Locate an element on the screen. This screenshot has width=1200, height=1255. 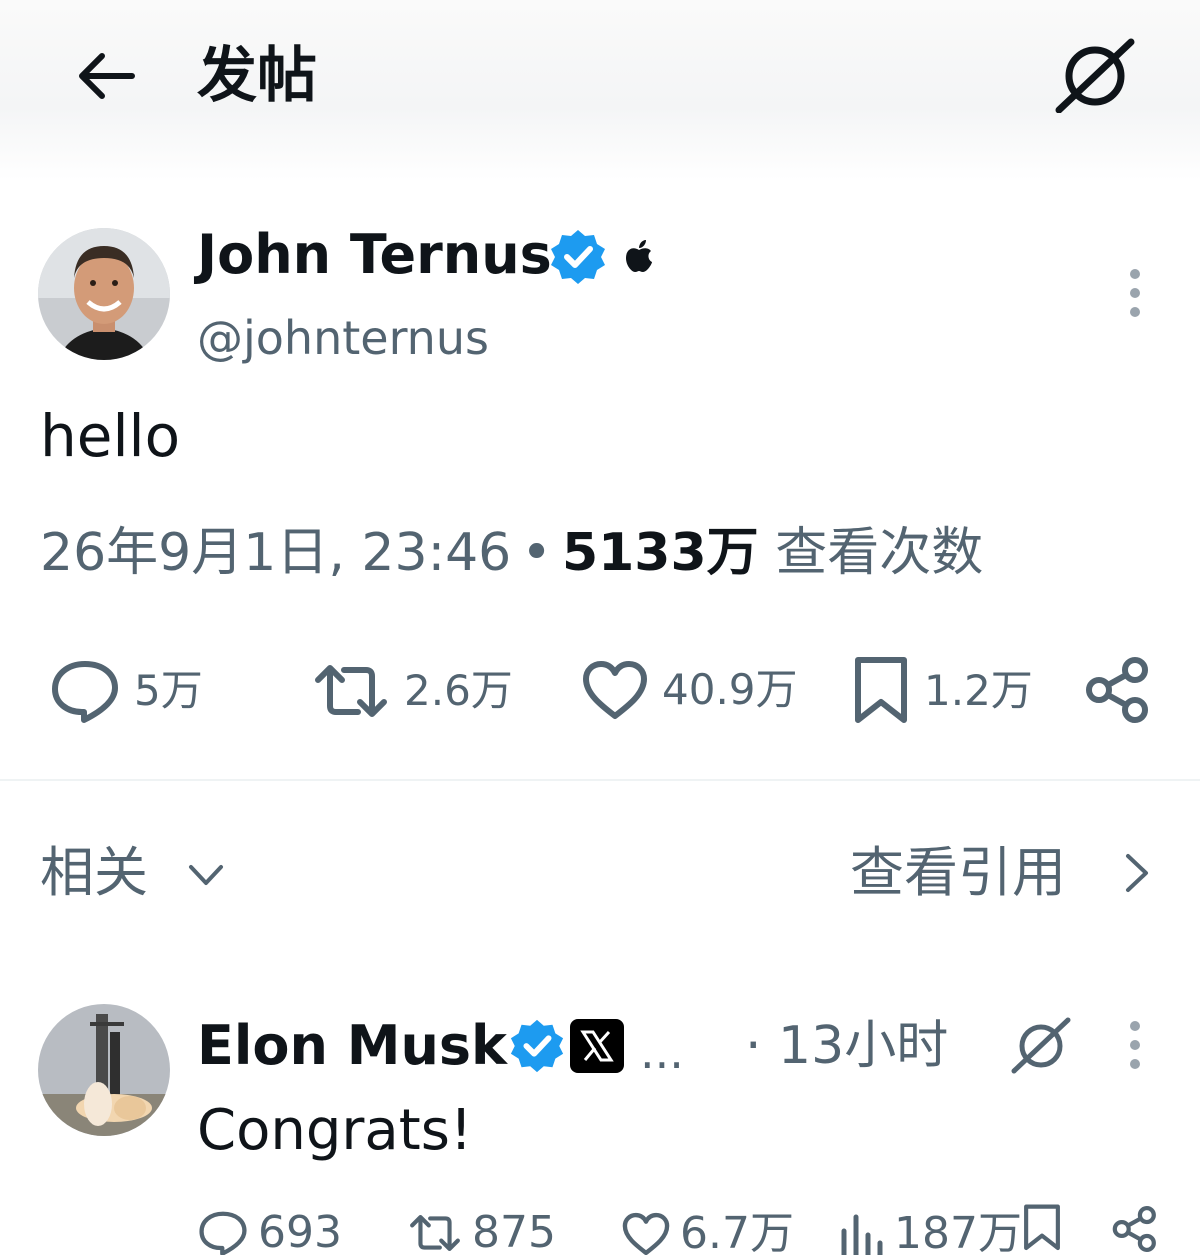
post-meta: 26年9月1日, 23:46 • 5133万 查看次数 is located at coordinates (511, 553).